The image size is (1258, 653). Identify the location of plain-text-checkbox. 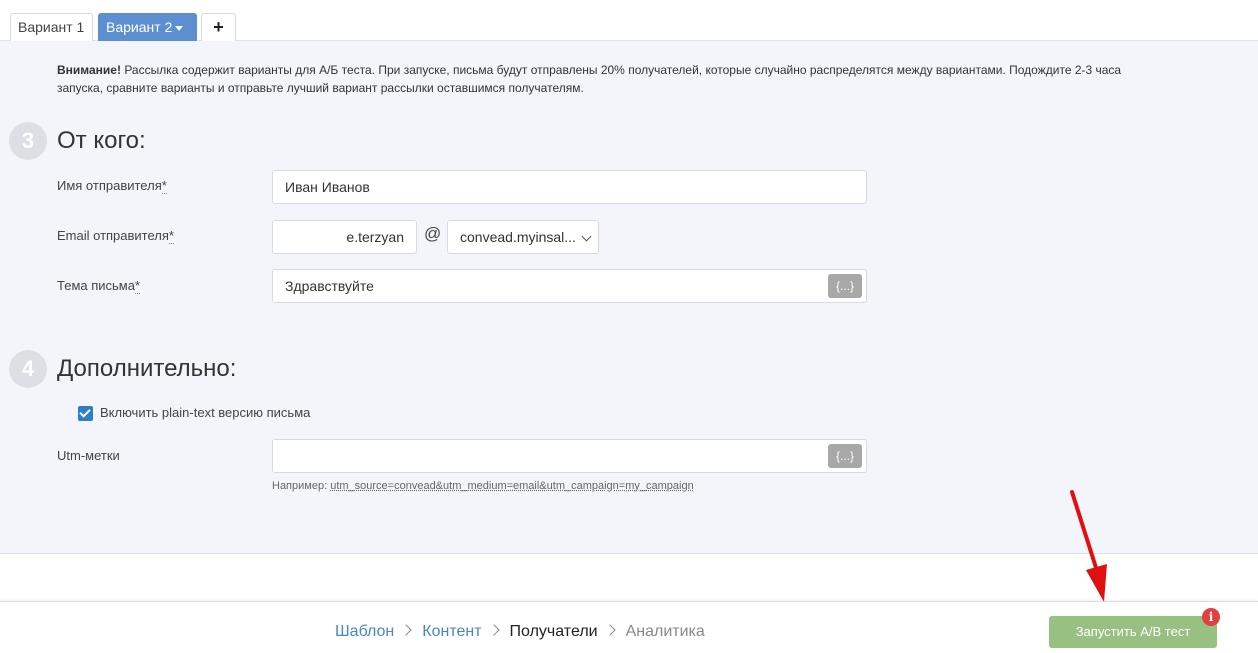
(85, 413).